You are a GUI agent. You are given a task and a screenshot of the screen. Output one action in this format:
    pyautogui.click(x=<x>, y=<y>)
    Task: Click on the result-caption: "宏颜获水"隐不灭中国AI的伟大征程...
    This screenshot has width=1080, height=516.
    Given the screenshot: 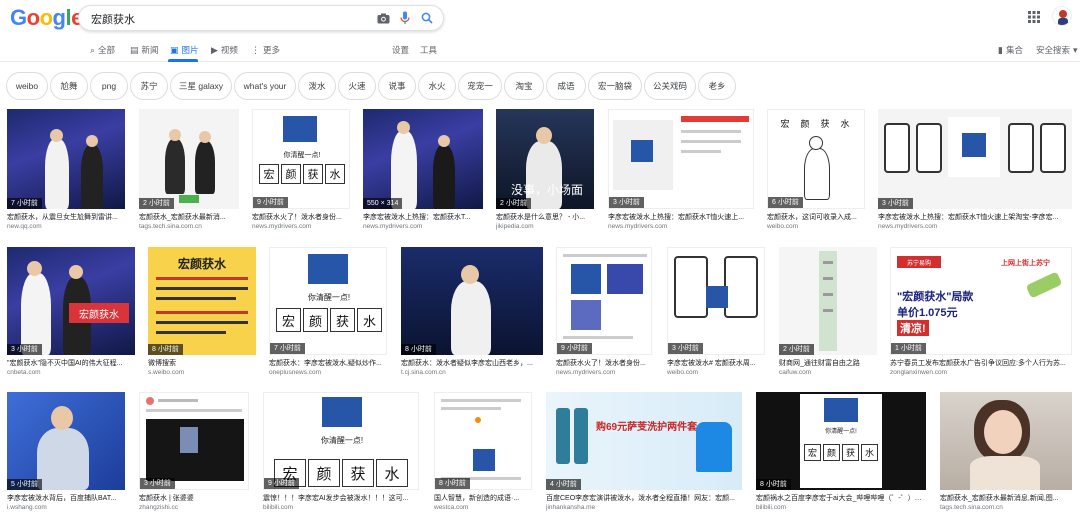 What is the action you would take?
    pyautogui.click(x=71, y=363)
    